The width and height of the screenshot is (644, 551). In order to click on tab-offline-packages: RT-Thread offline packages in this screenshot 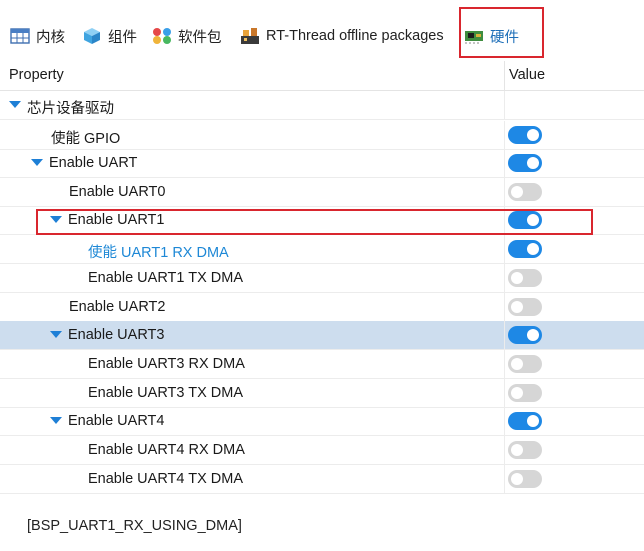, I will do `click(342, 36)`.